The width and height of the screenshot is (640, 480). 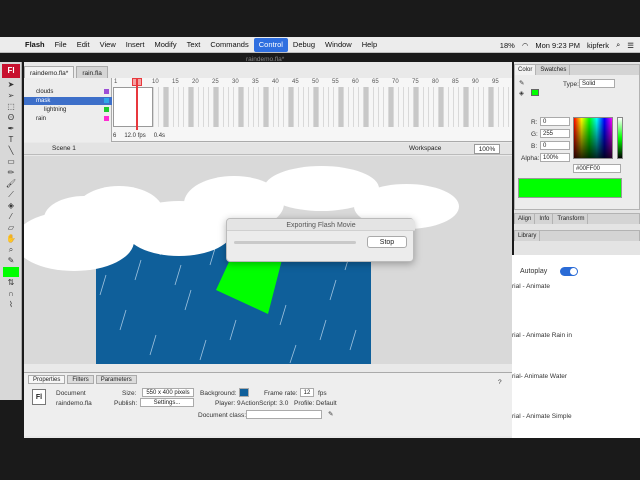 I want to click on workspace-menu: Workspace, so click(x=425, y=149).